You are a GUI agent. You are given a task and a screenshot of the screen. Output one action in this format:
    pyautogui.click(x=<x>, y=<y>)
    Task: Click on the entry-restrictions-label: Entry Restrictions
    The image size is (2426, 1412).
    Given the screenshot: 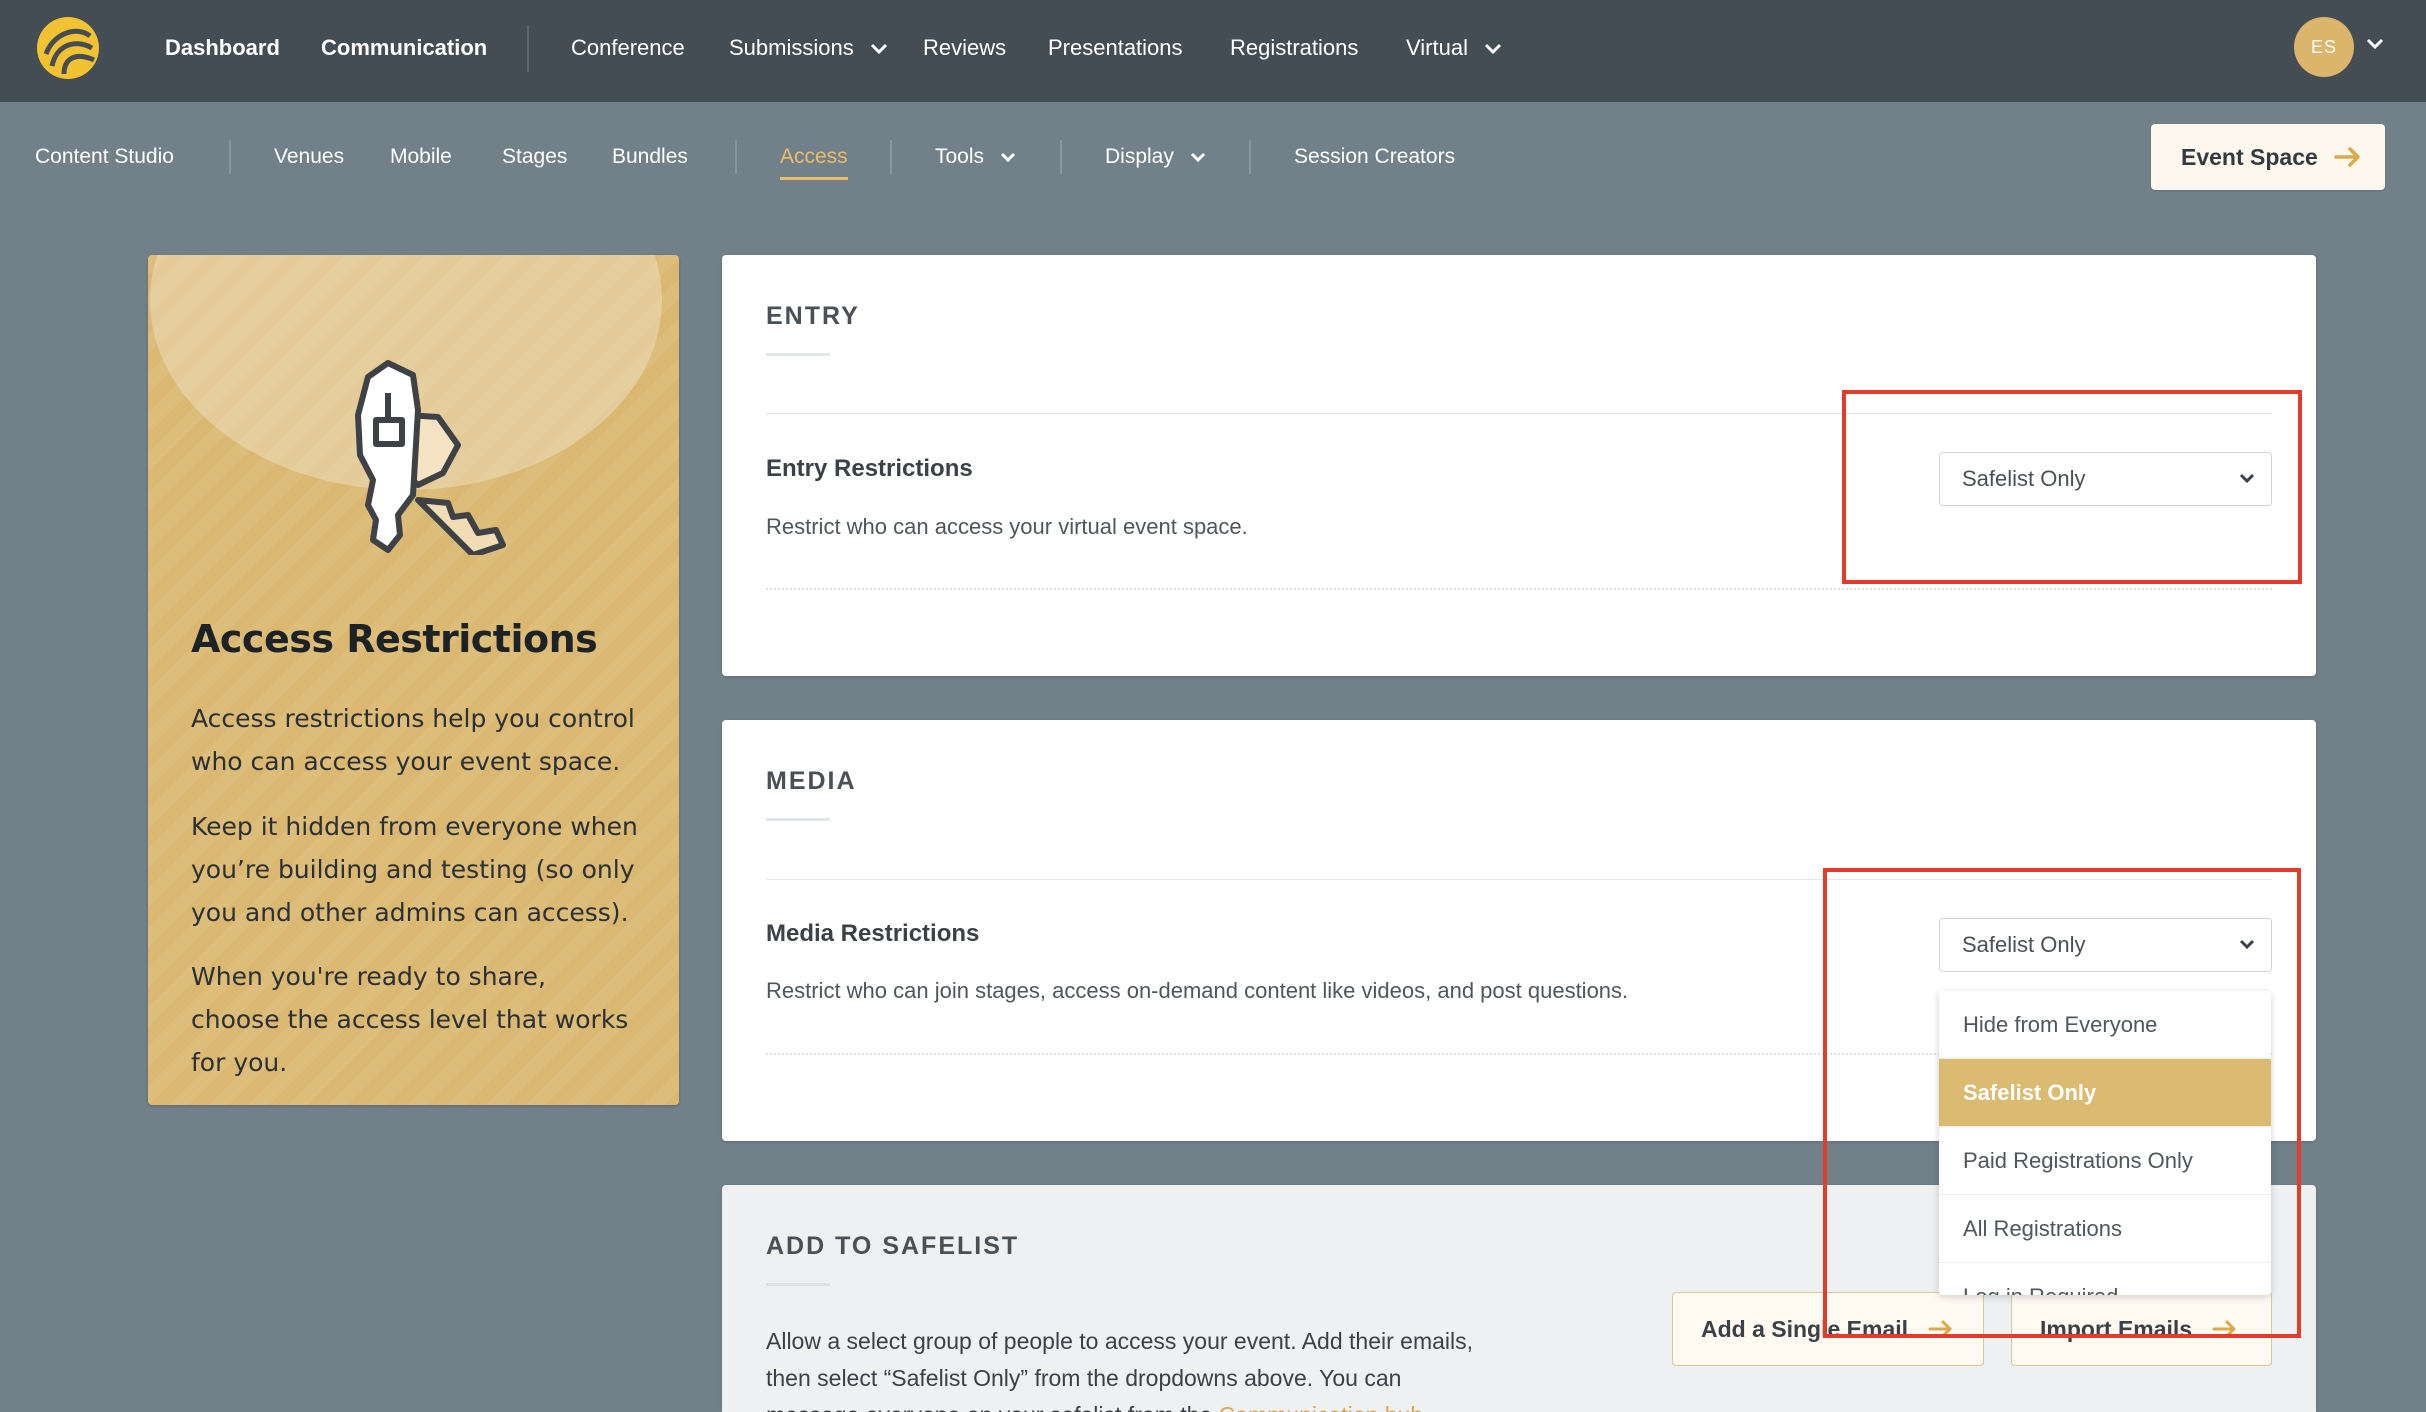 What is the action you would take?
    pyautogui.click(x=869, y=468)
    